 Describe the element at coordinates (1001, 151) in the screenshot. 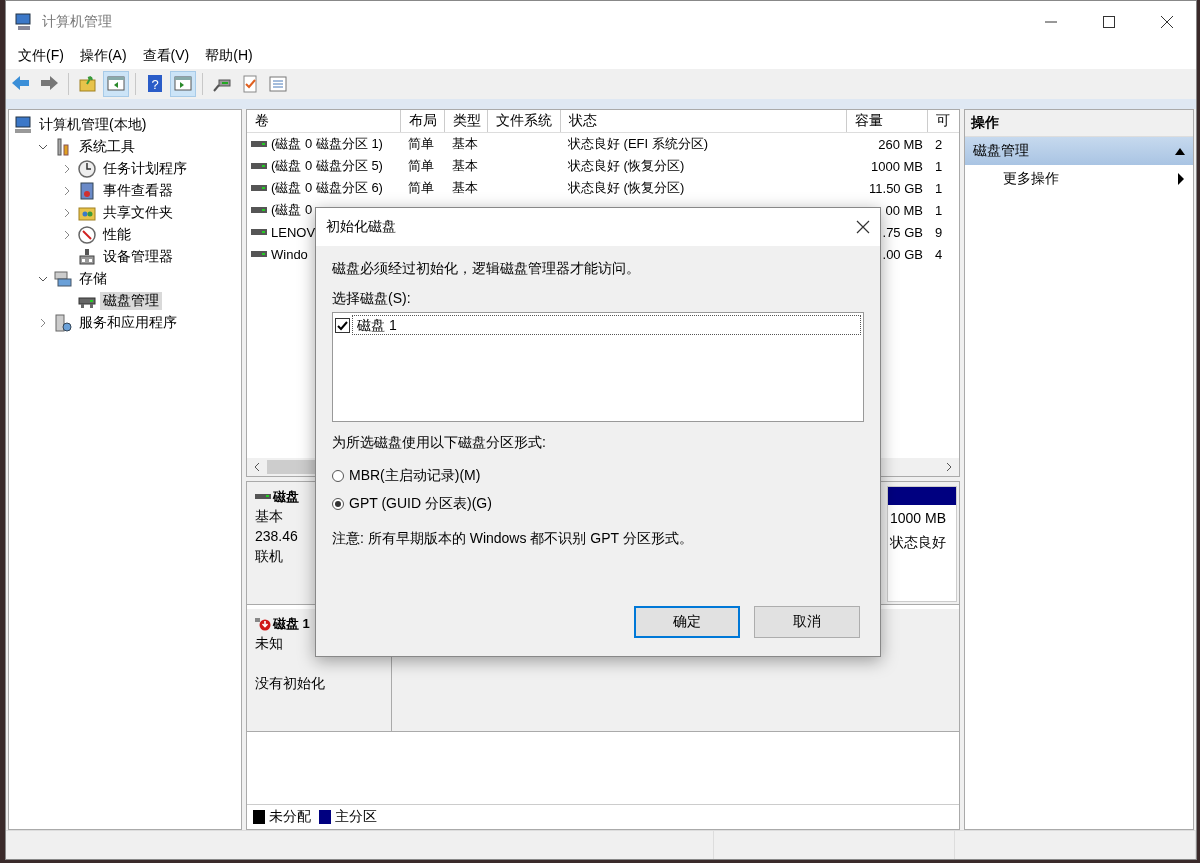

I see `action-label: 磁盘管理` at that location.